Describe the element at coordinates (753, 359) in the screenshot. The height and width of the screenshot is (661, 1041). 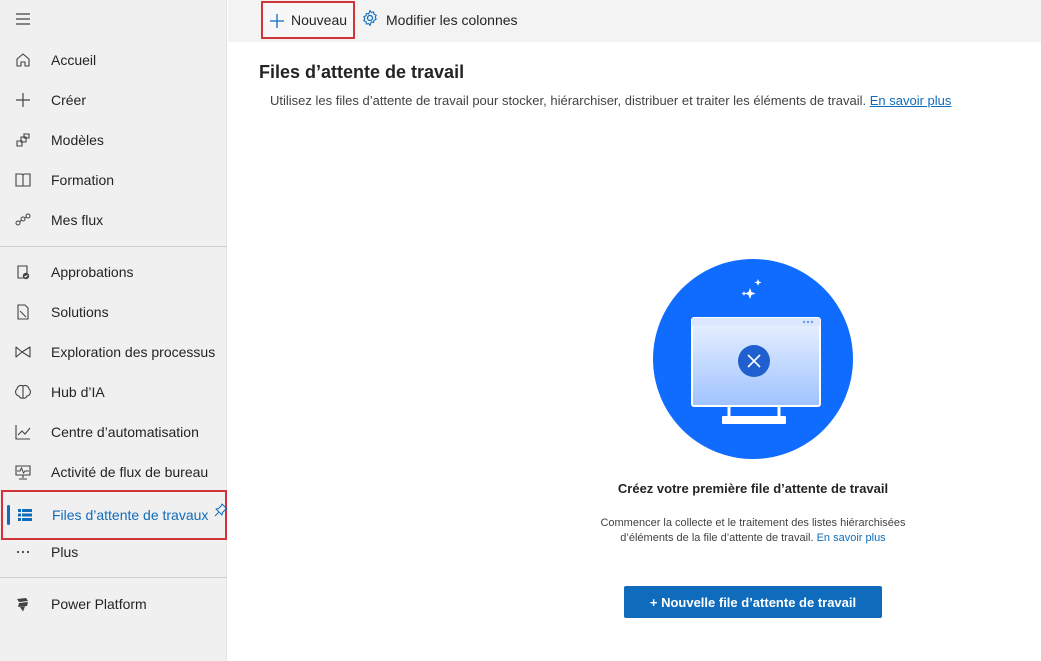
I see `empty-state-illustration` at that location.